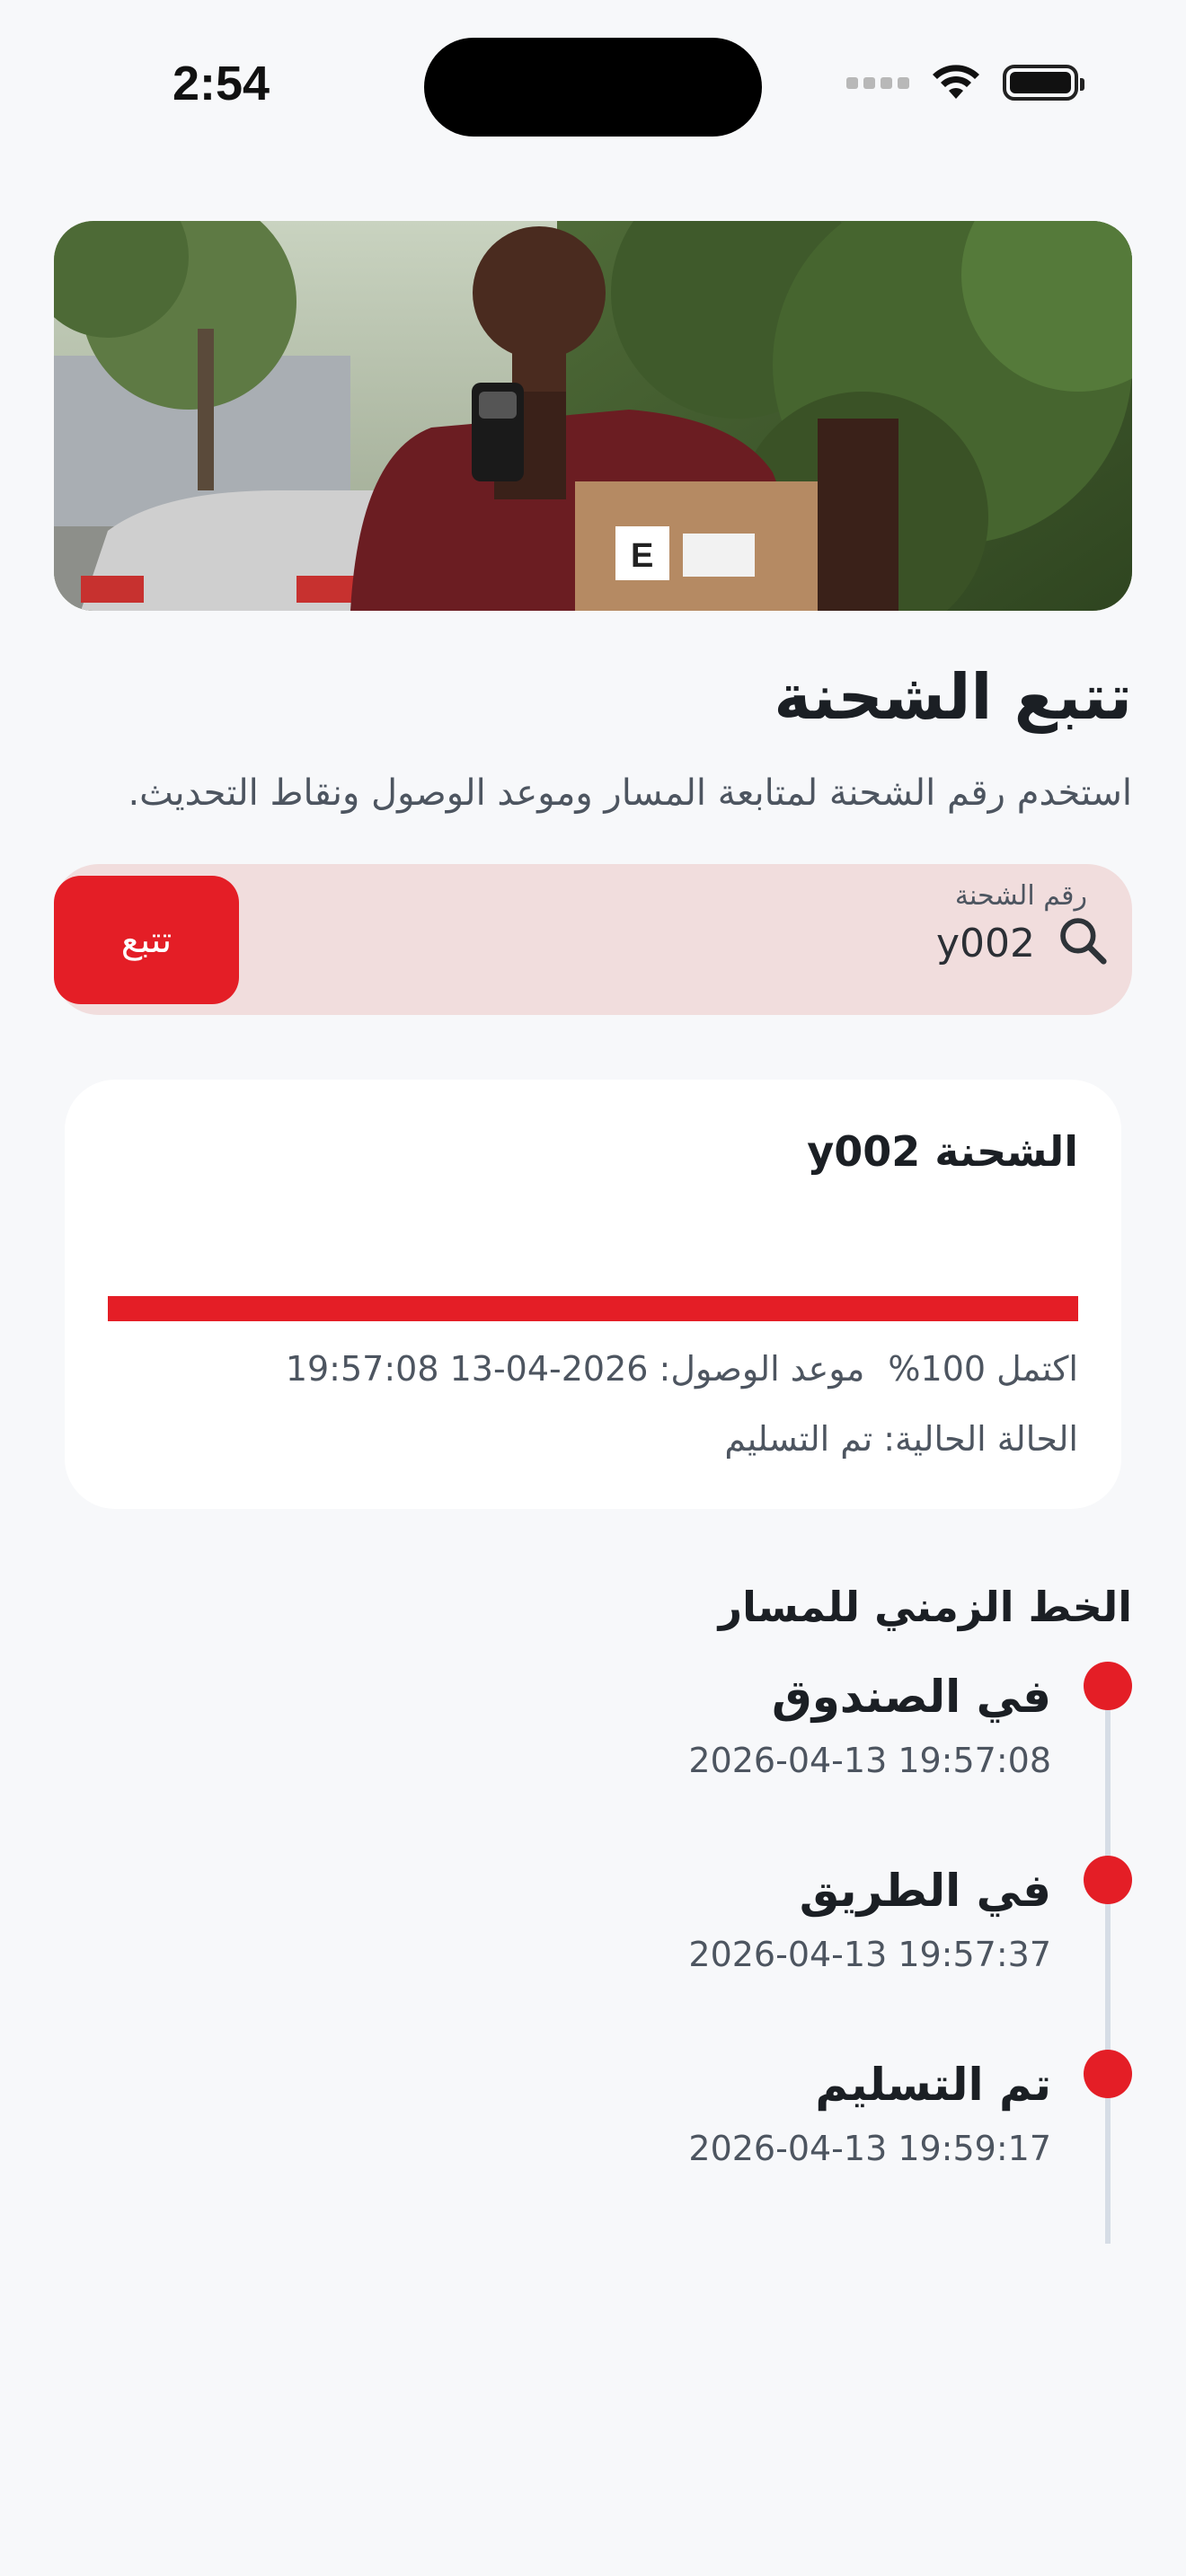 The image size is (1186, 2576). I want to click on status-bar: 2:54, so click(593, 85).